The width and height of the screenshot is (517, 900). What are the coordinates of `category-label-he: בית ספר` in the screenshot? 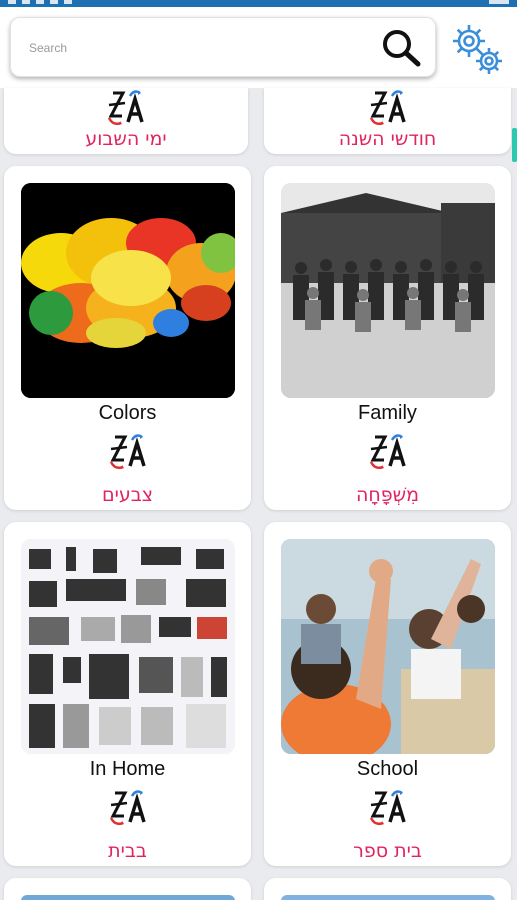 It's located at (387, 851).